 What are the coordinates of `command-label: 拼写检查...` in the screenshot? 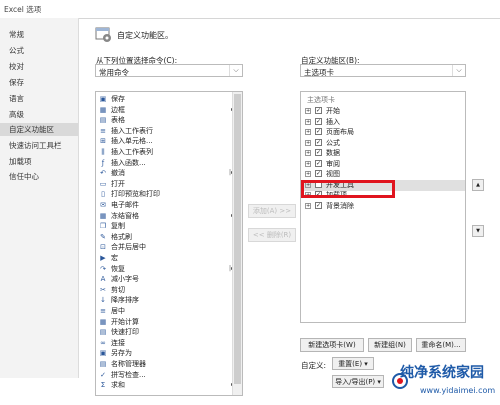 It's located at (128, 374).